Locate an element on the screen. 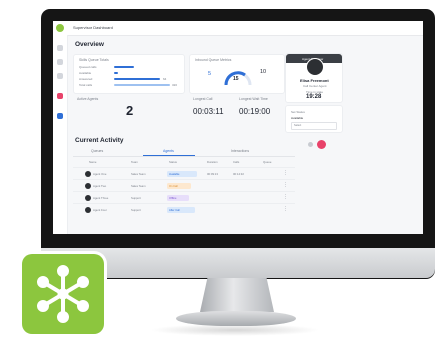  queue-metrics-title: Inbound Queue Metrics is located at coordinates (213, 60).